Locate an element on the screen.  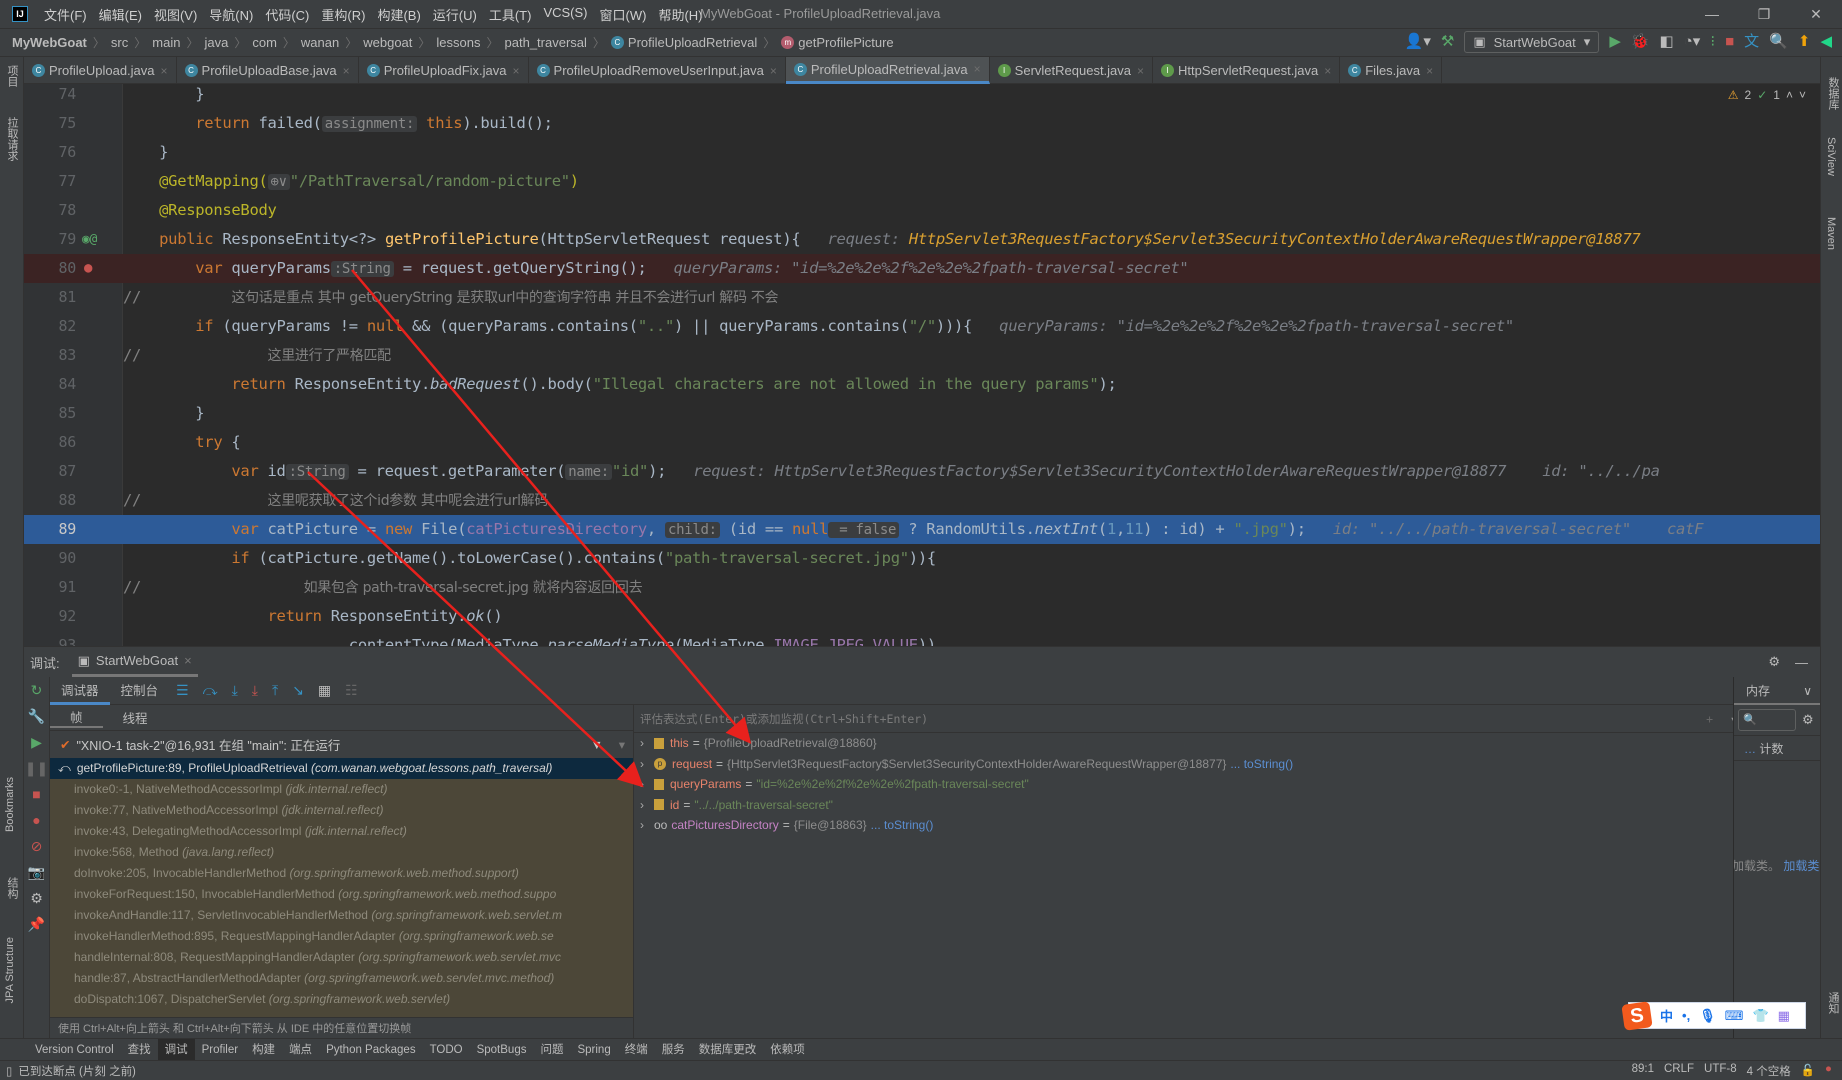
menu-item: 窗口(W) is located at coordinates (623, 14).